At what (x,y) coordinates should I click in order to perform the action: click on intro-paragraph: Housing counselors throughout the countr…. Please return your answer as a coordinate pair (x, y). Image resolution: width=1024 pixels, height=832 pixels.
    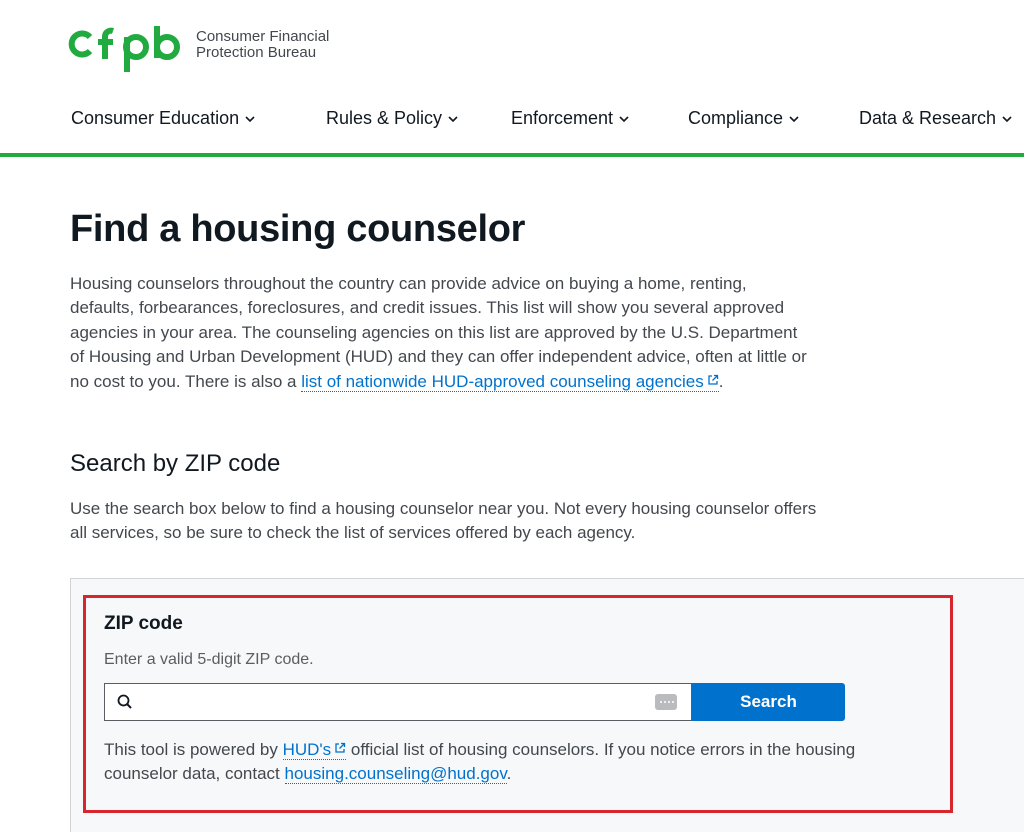
    Looking at the image, I should click on (440, 333).